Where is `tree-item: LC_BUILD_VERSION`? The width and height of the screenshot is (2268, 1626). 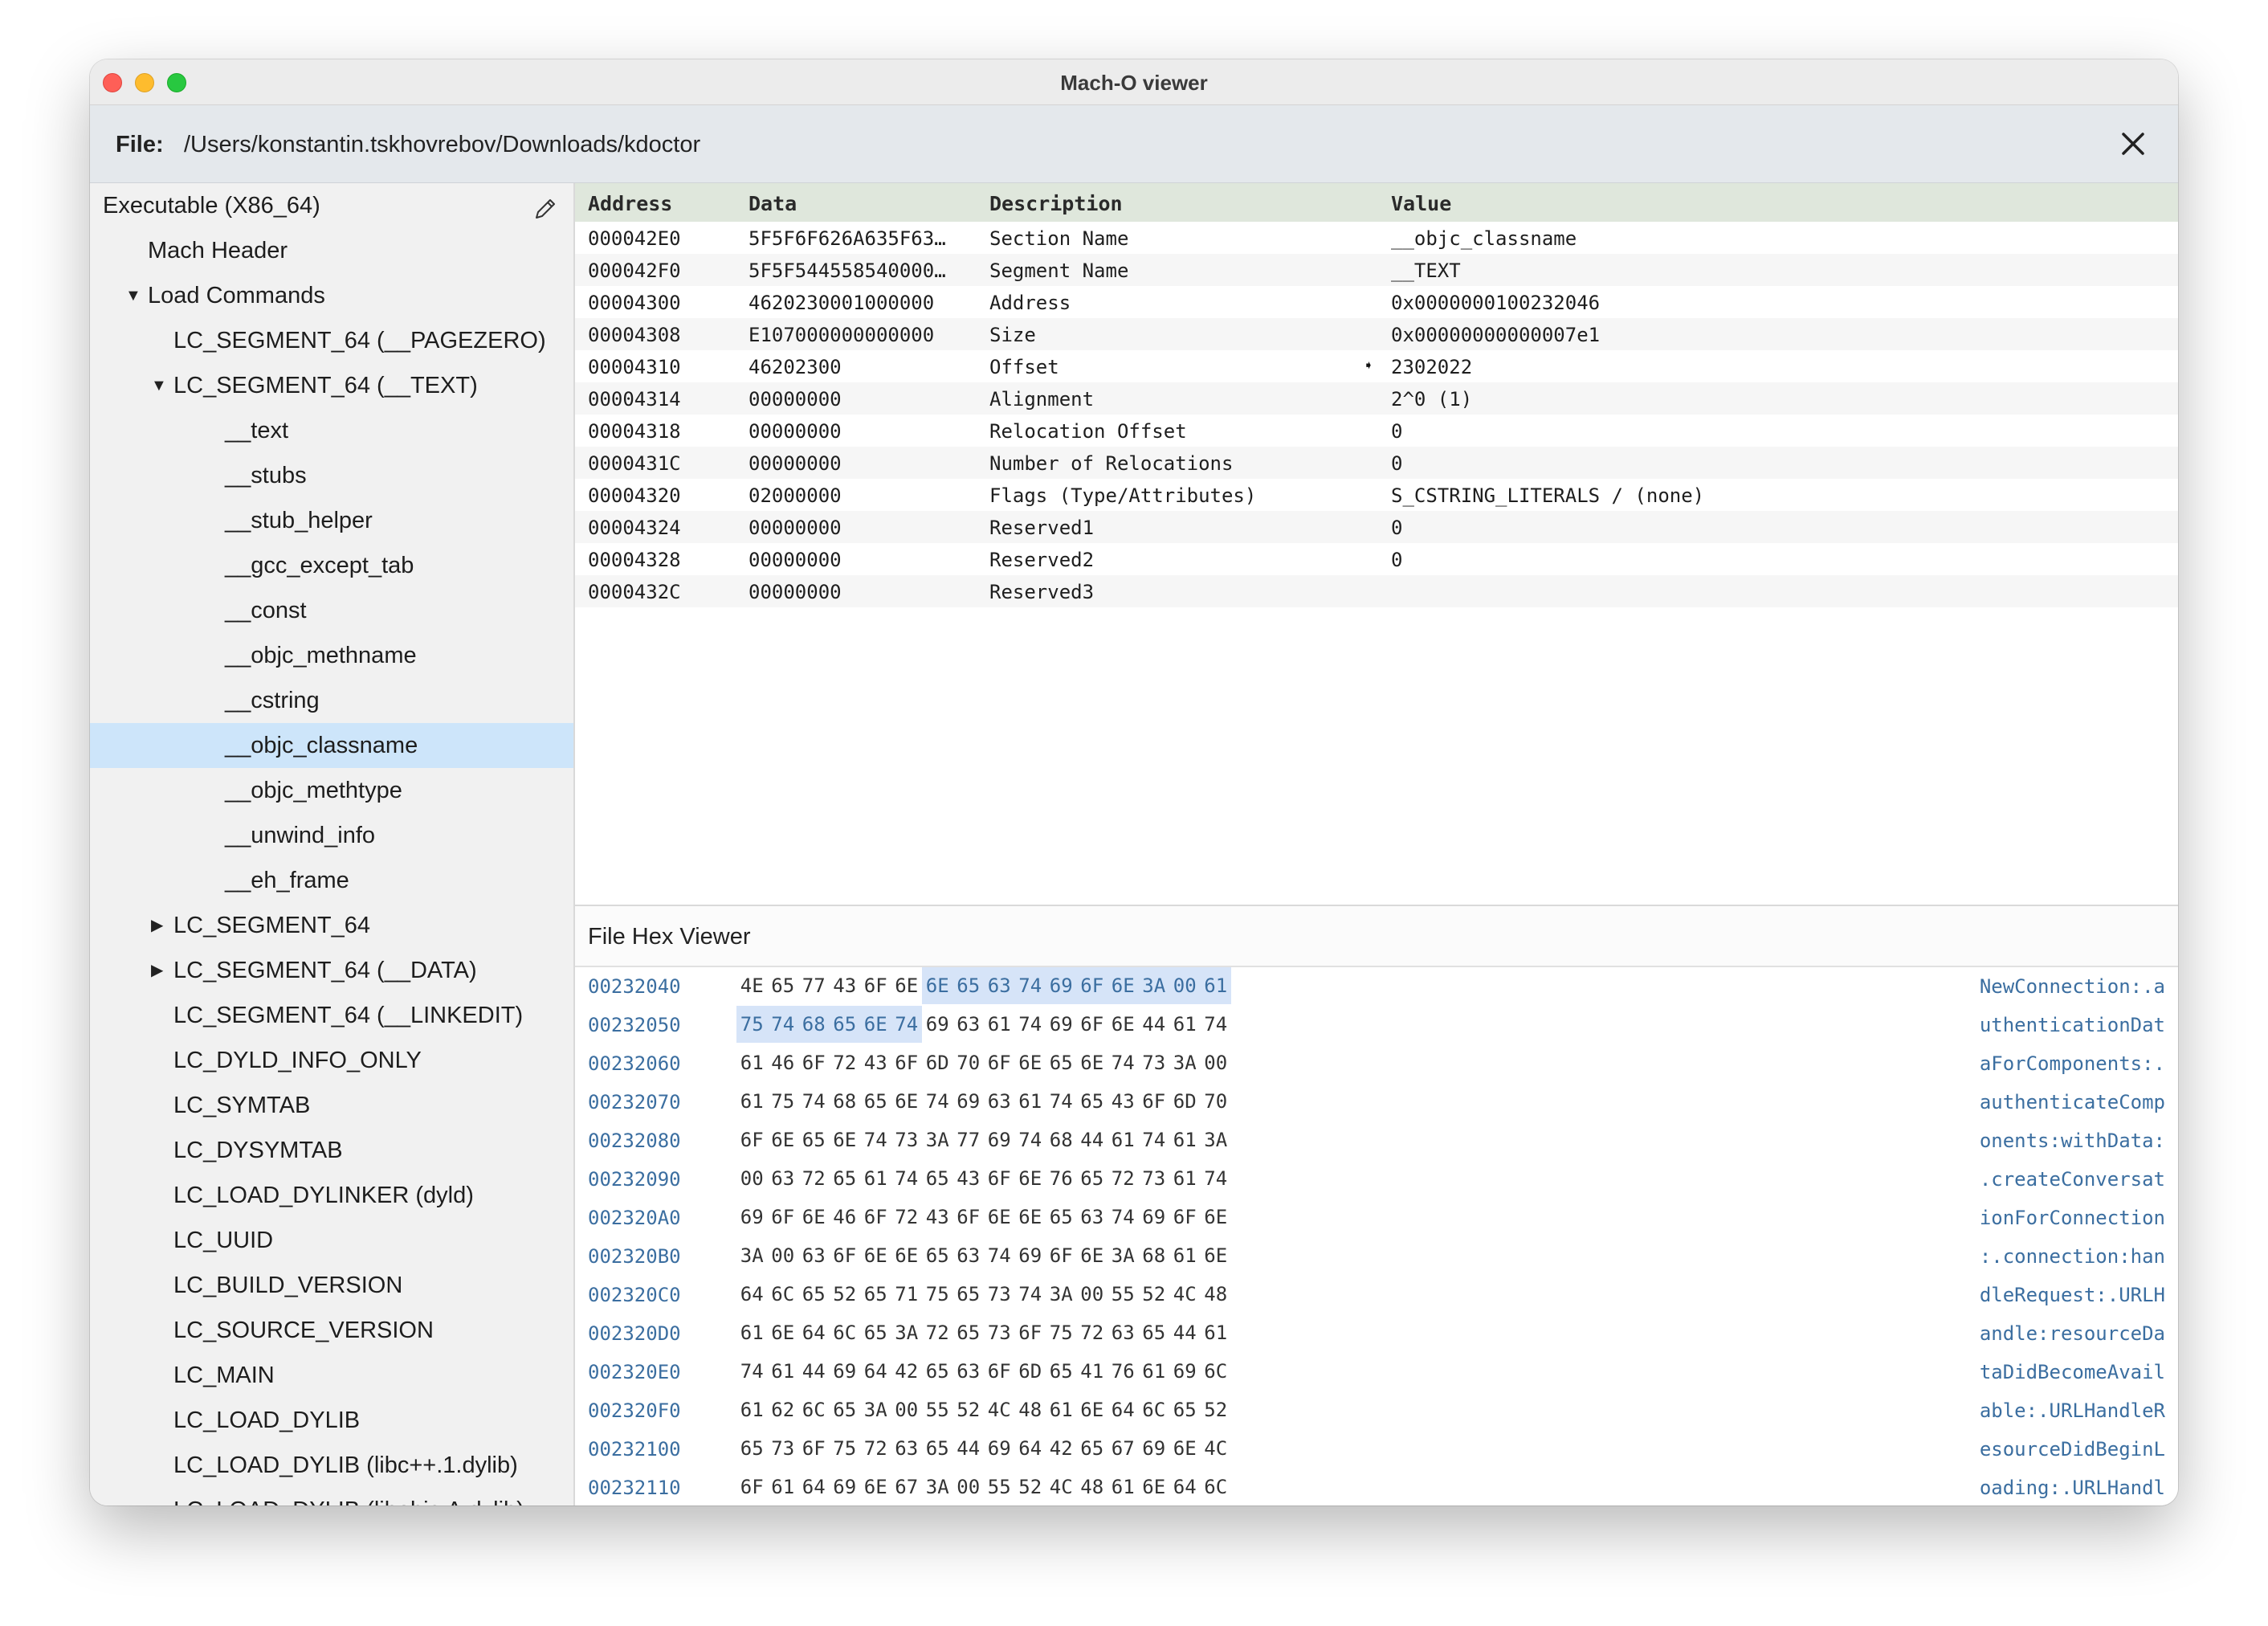
tree-item: LC_BUILD_VERSION is located at coordinates (332, 1286).